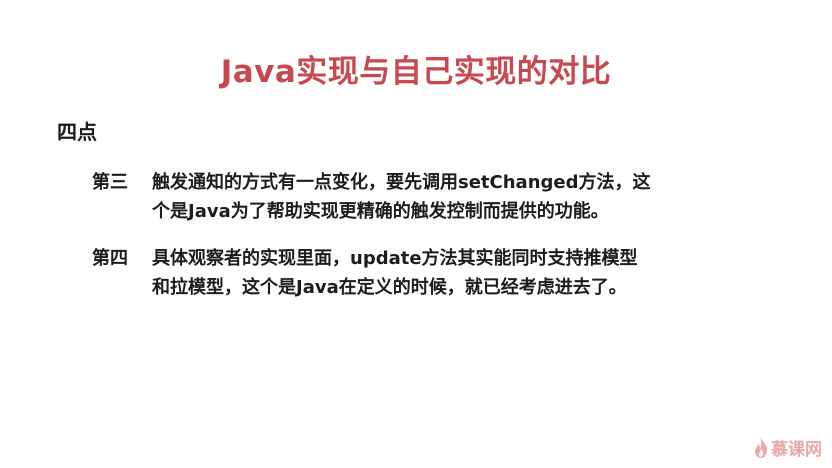 This screenshot has height=468, width=832. Describe the element at coordinates (110, 258) in the screenshot. I see `point-label: 第四` at that location.